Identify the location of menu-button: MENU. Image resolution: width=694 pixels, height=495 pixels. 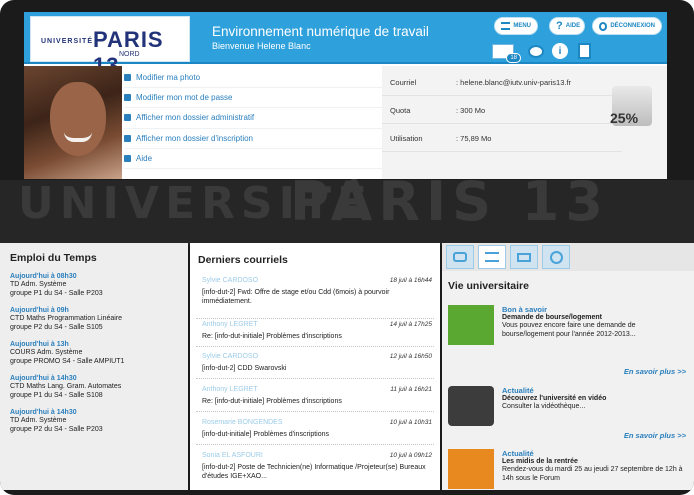
(516, 26).